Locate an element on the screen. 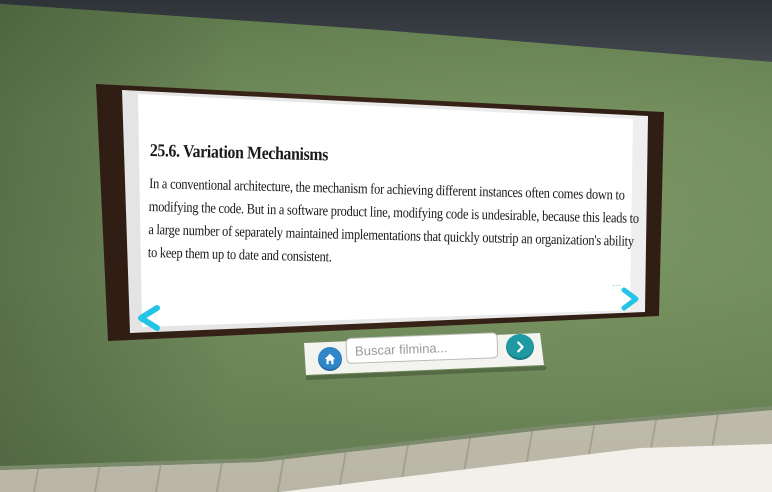 The image size is (772, 492). search-go-button is located at coordinates (520, 347).